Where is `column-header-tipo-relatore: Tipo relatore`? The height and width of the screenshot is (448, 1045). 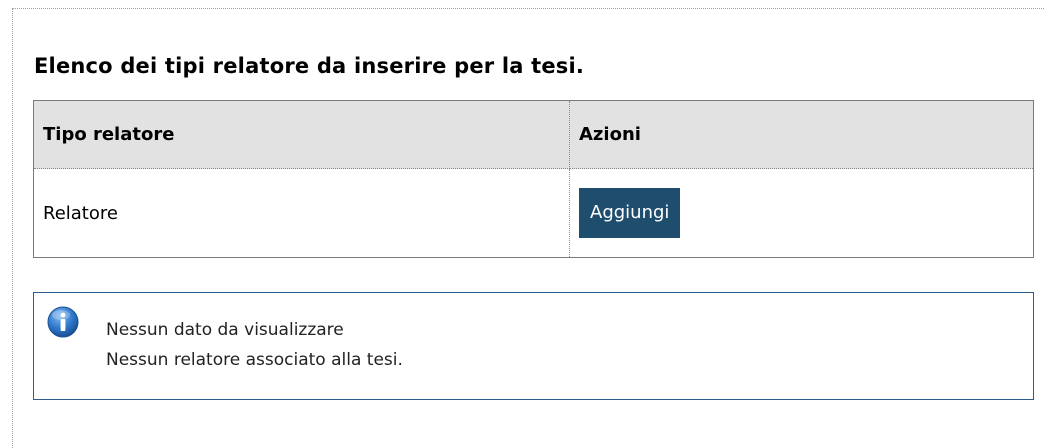 column-header-tipo-relatore: Tipo relatore is located at coordinates (301, 134).